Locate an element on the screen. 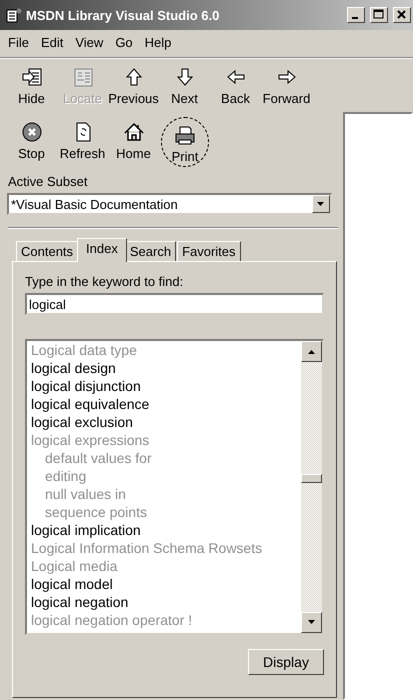  scroll-thumb is located at coordinates (311, 478).